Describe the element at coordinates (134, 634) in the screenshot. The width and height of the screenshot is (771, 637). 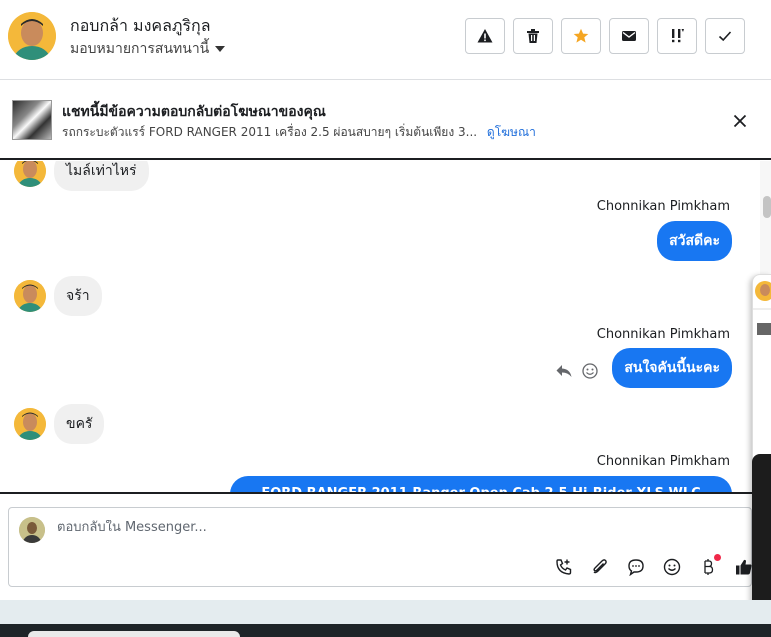
I see `taskbar-search-box` at that location.